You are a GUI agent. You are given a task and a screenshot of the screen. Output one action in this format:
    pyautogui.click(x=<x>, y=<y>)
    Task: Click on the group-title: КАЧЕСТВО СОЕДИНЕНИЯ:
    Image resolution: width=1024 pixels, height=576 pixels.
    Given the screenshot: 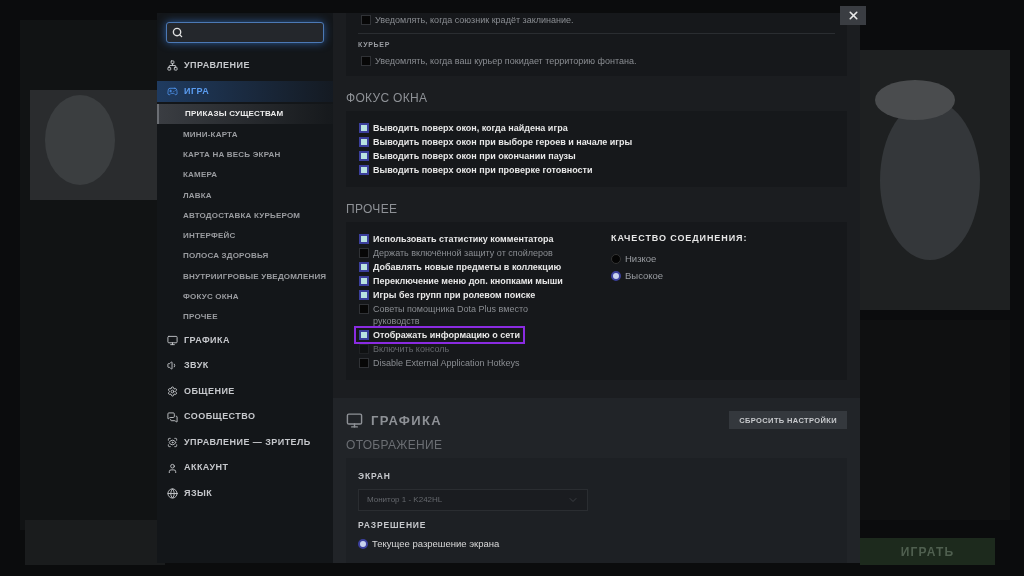 What is the action you would take?
    pyautogui.click(x=679, y=238)
    